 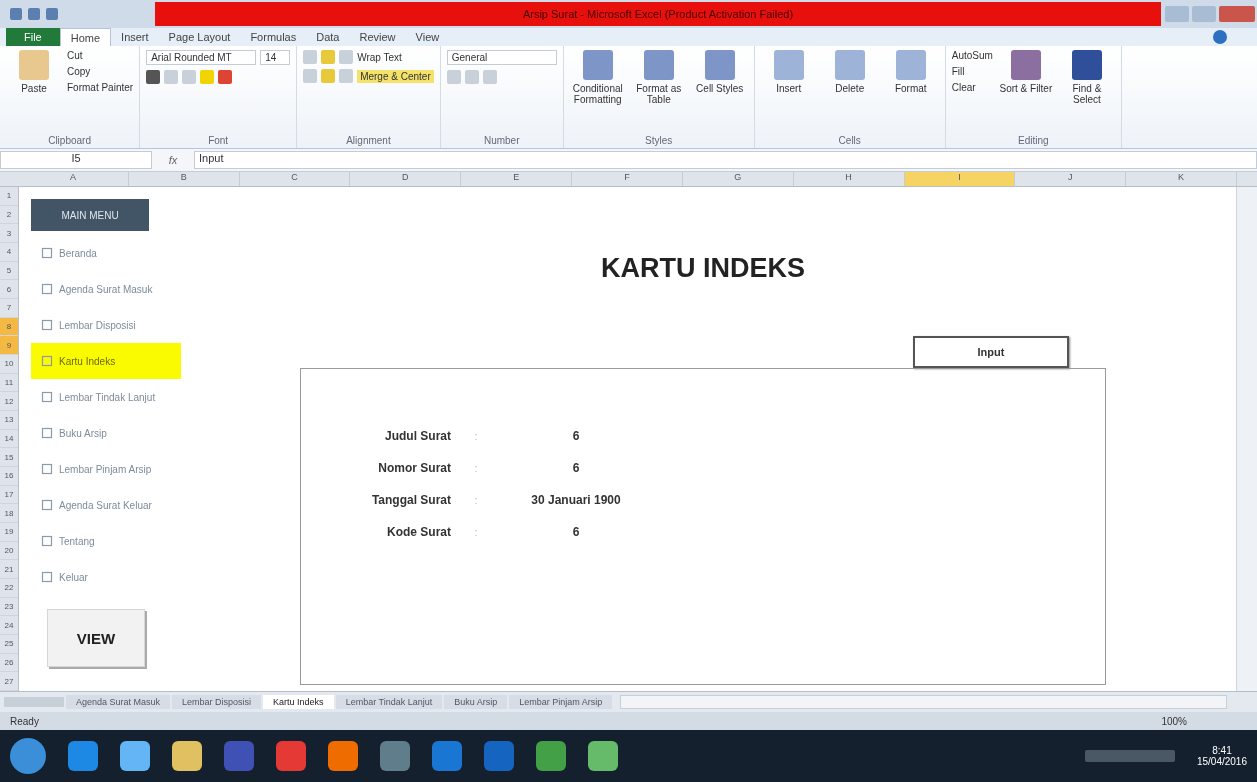 I want to click on row-header: 11, so click(x=9, y=383).